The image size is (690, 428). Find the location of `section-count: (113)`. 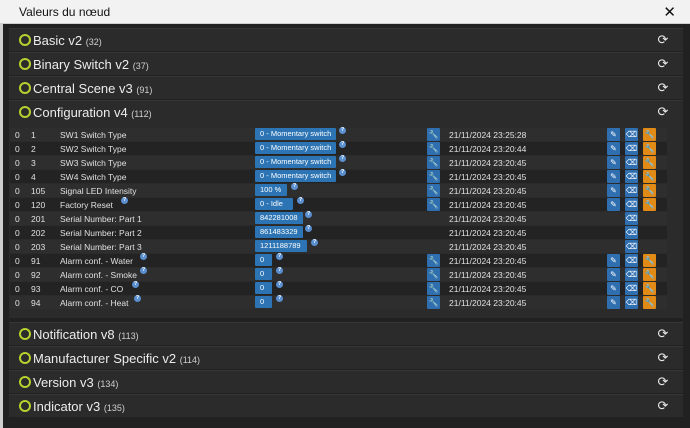

section-count: (113) is located at coordinates (128, 336).